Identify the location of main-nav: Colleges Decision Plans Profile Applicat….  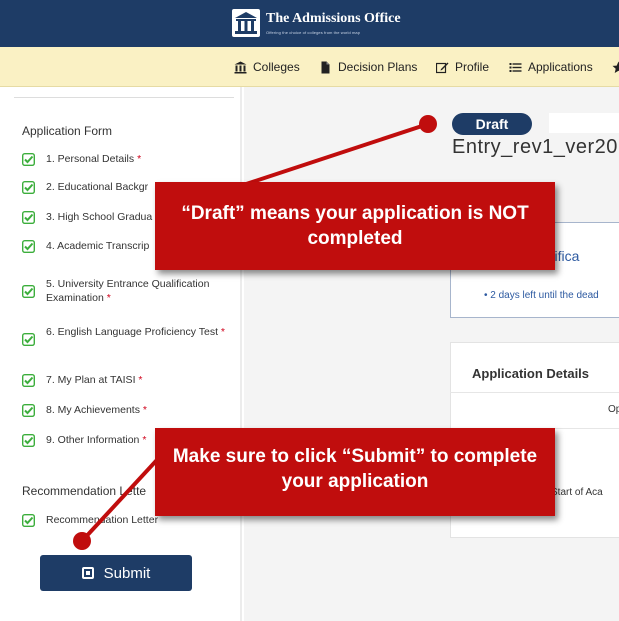
(309, 67).